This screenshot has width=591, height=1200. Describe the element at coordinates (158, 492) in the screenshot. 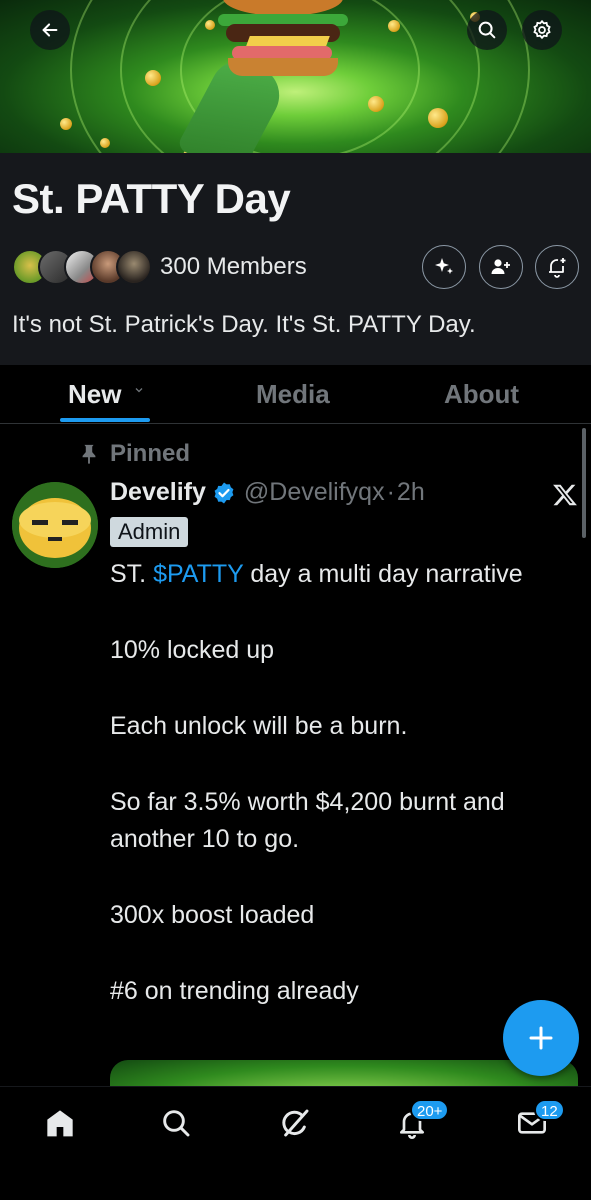

I see `author-name: Develify` at that location.